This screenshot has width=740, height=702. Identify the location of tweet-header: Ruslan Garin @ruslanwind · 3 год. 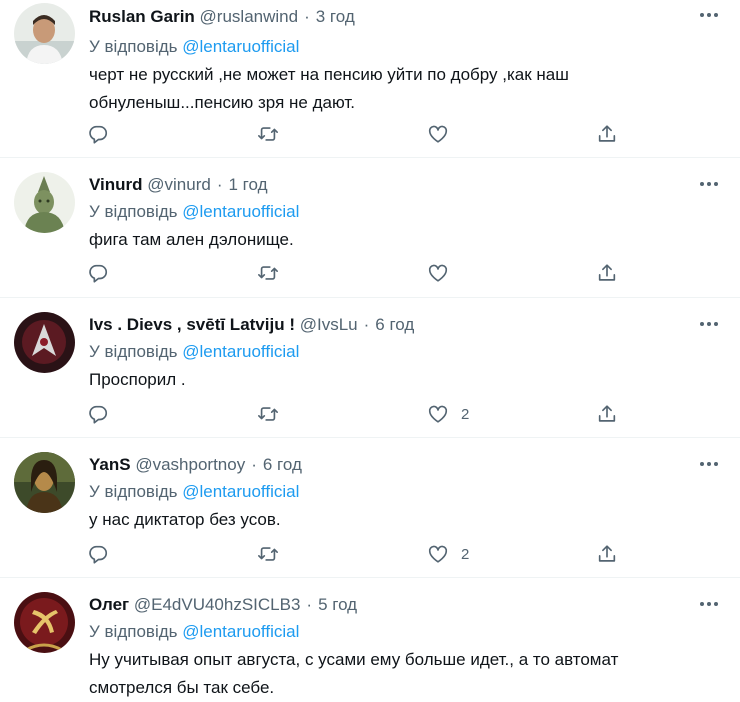
(222, 17).